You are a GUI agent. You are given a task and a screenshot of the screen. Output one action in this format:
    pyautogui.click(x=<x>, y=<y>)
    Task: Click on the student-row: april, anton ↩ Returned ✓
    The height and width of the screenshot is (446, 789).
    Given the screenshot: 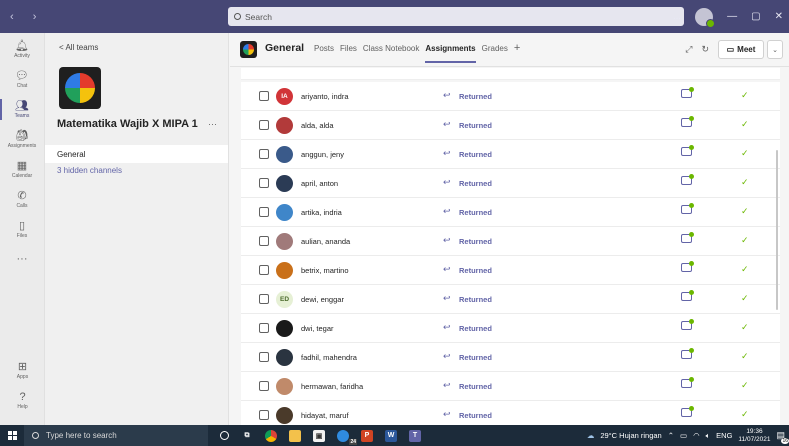 What is the action you would take?
    pyautogui.click(x=510, y=183)
    